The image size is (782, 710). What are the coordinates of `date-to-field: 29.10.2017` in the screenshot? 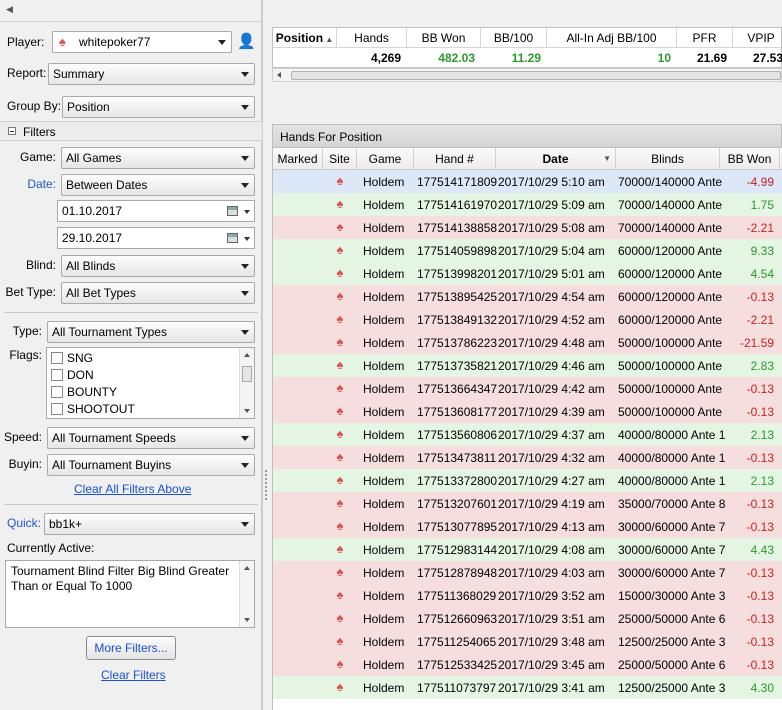 It's located at (156, 238).